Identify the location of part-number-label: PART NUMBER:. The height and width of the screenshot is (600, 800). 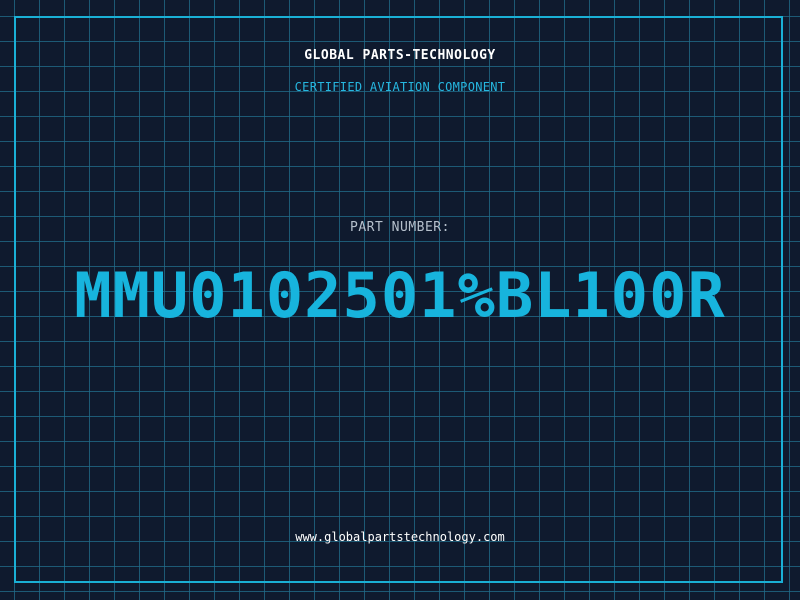
(400, 227).